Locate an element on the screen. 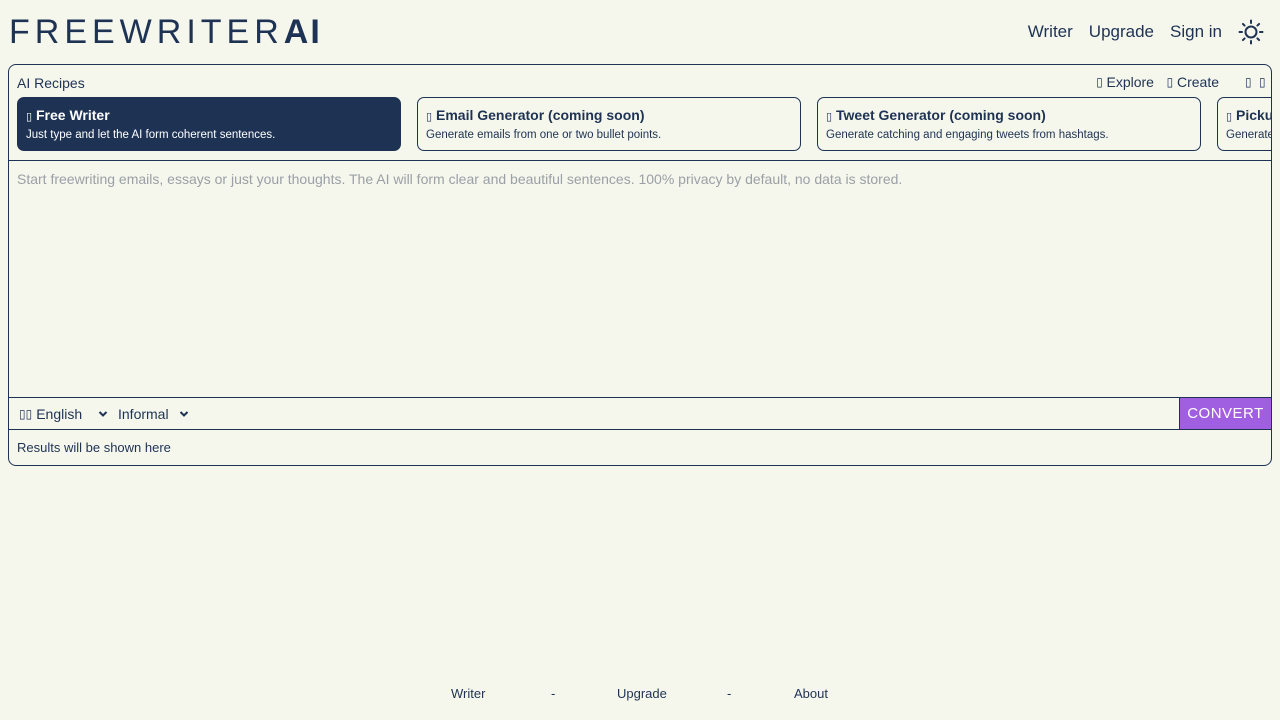 The image size is (1280, 720). recipe-title-text: Pickup is located at coordinates (1253, 115).